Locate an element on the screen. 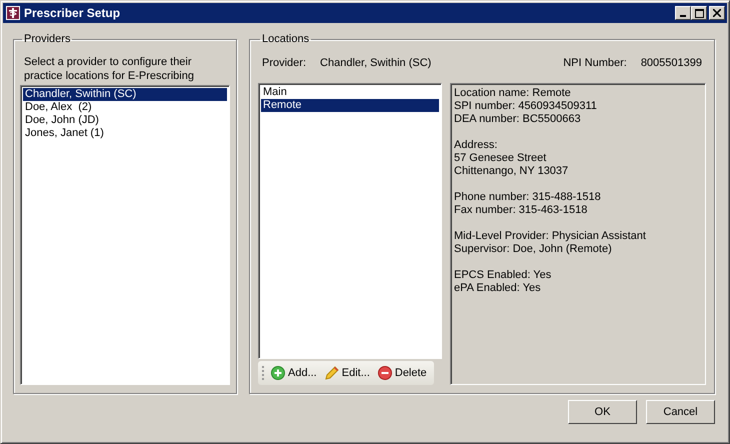 The image size is (730, 444). provider-item: Chandler, Swithin (SC) is located at coordinates (125, 94).